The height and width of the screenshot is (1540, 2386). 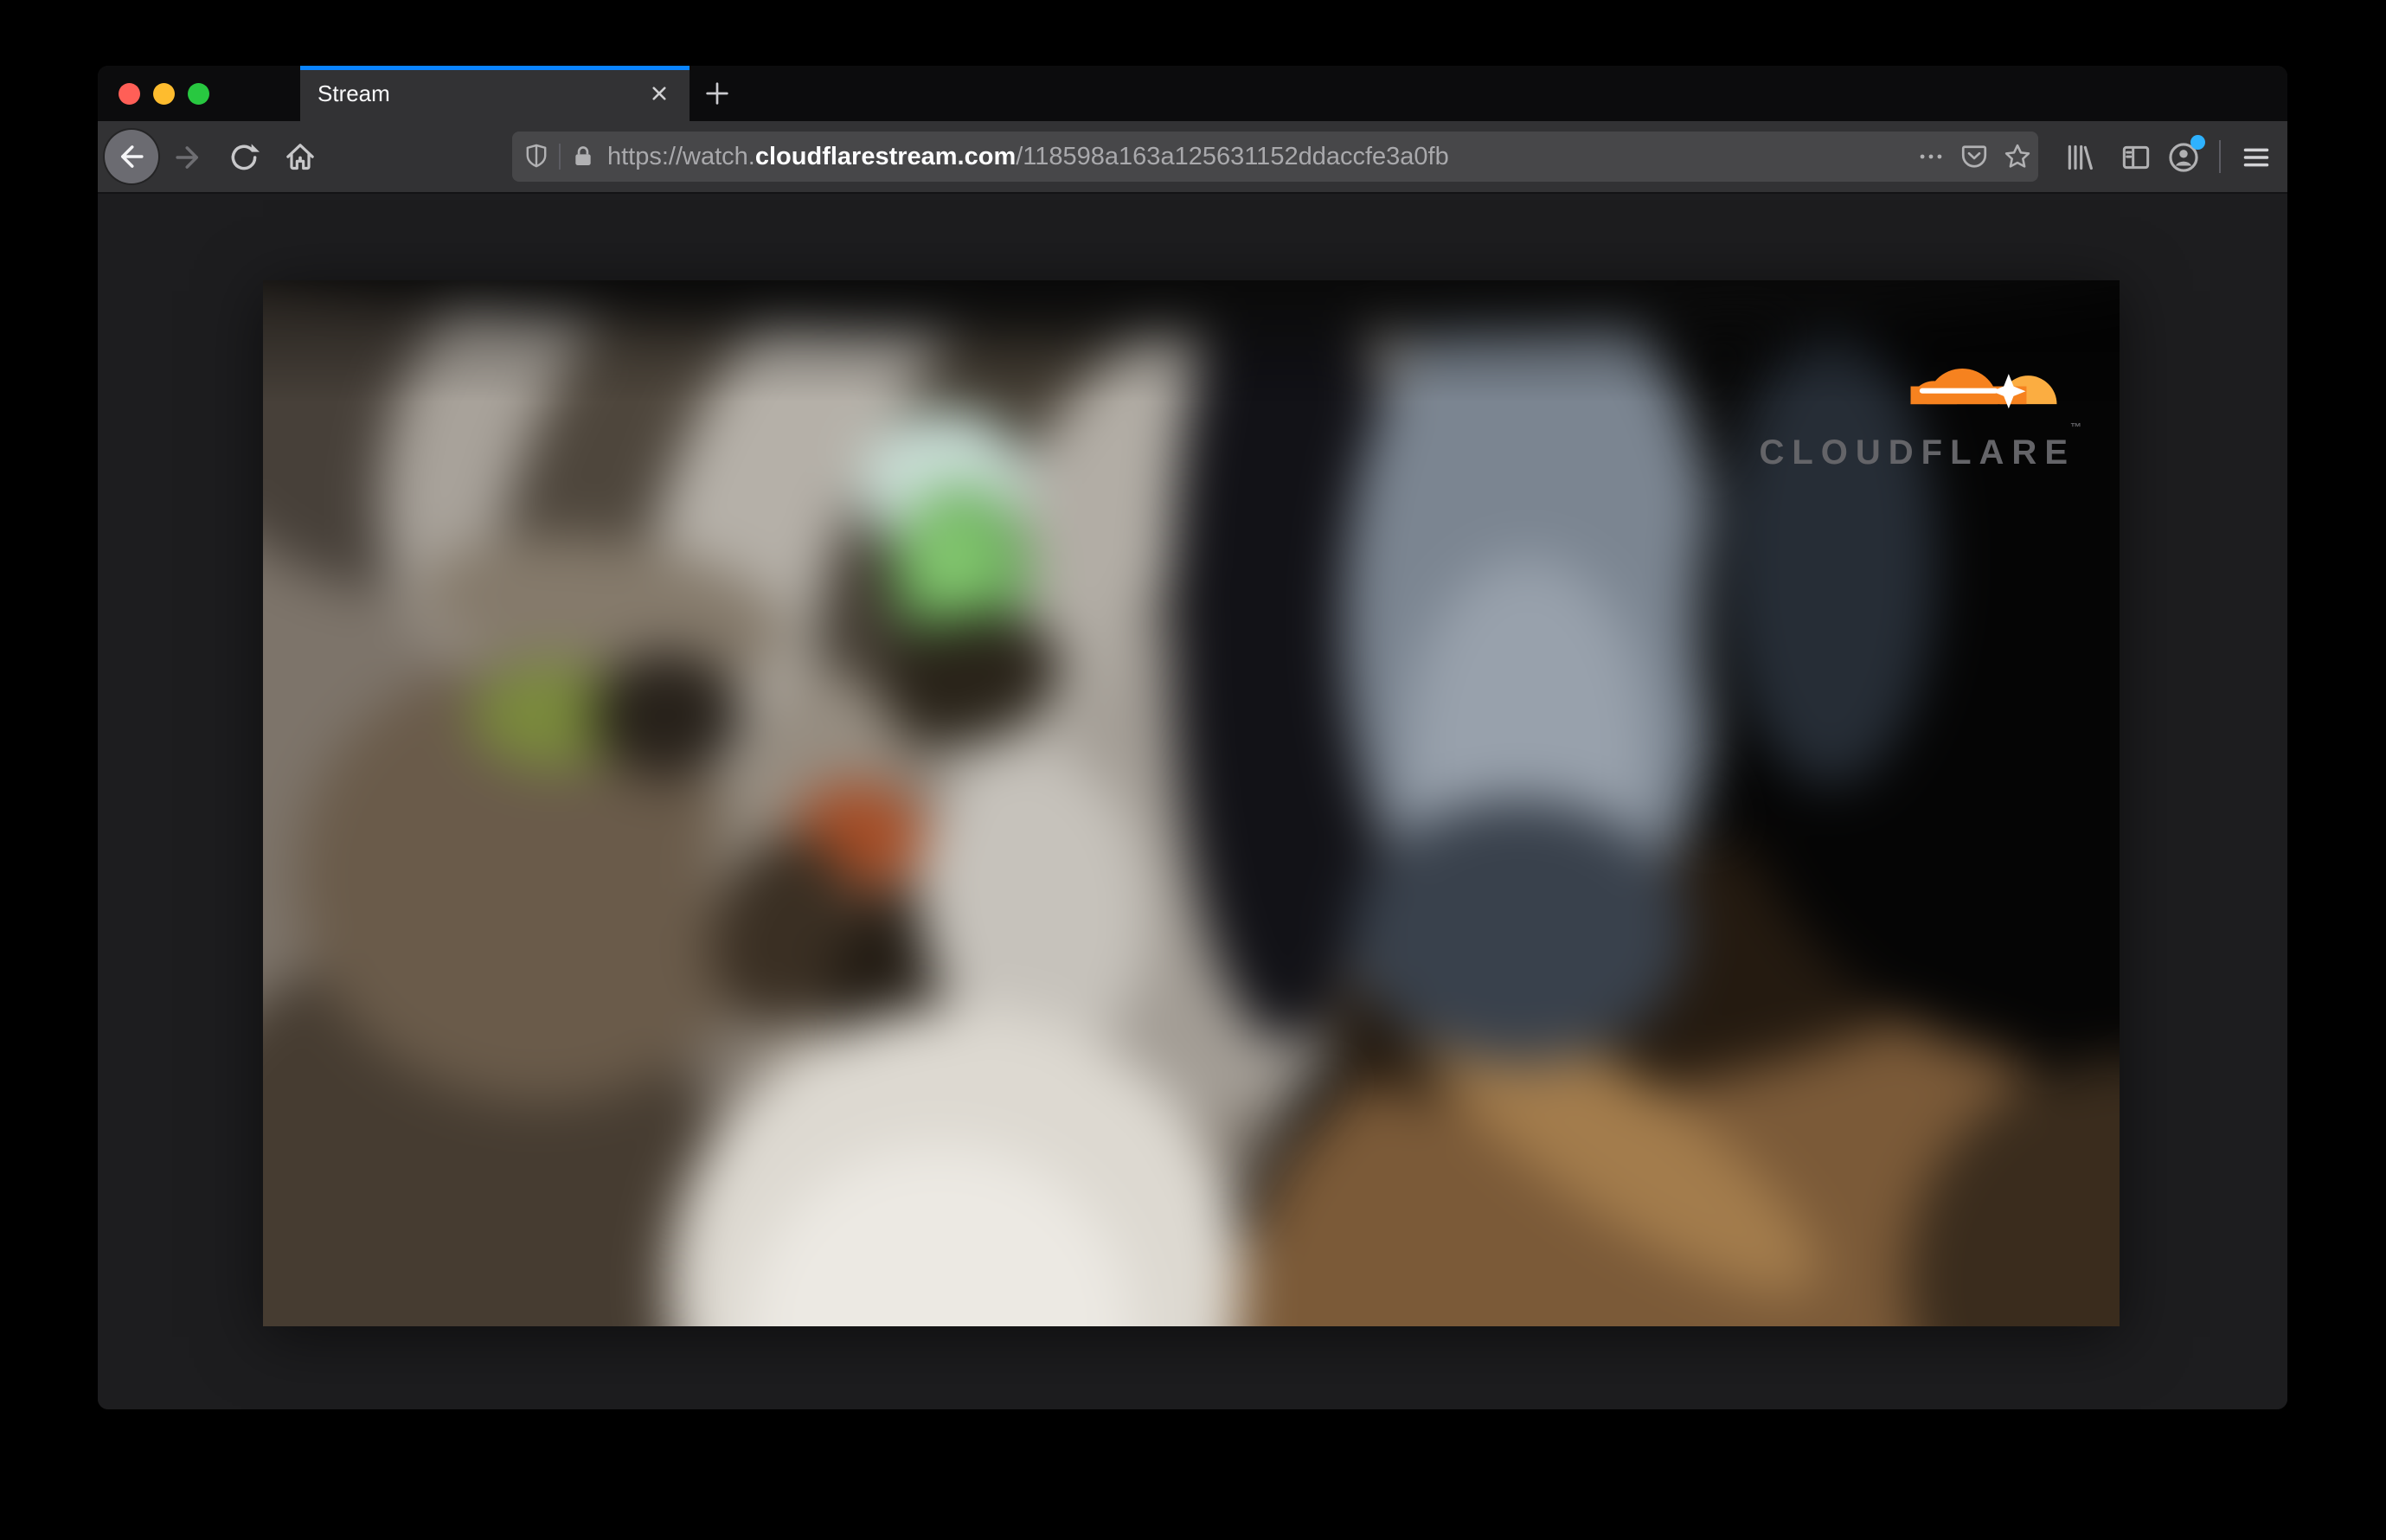 I want to click on arrow-right-icon, so click(x=187, y=157).